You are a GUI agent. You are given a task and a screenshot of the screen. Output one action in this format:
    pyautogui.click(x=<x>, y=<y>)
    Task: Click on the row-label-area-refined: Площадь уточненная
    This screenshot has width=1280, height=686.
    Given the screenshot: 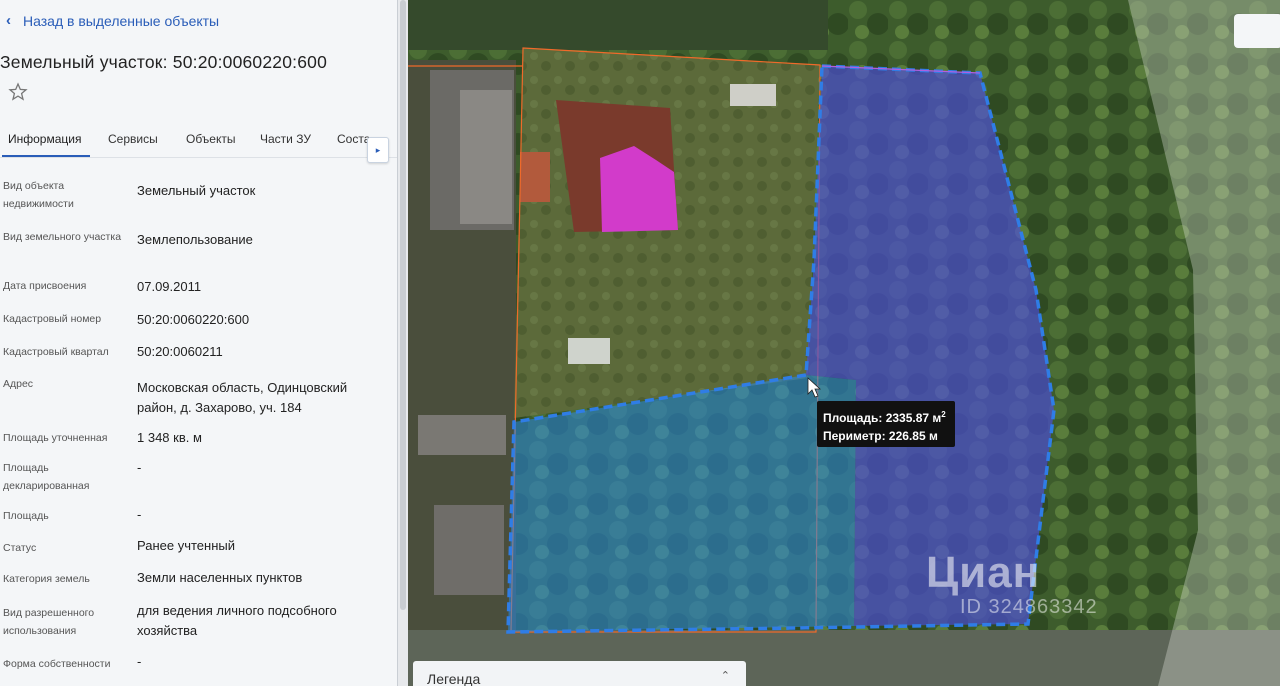 What is the action you would take?
    pyautogui.click(x=55, y=438)
    